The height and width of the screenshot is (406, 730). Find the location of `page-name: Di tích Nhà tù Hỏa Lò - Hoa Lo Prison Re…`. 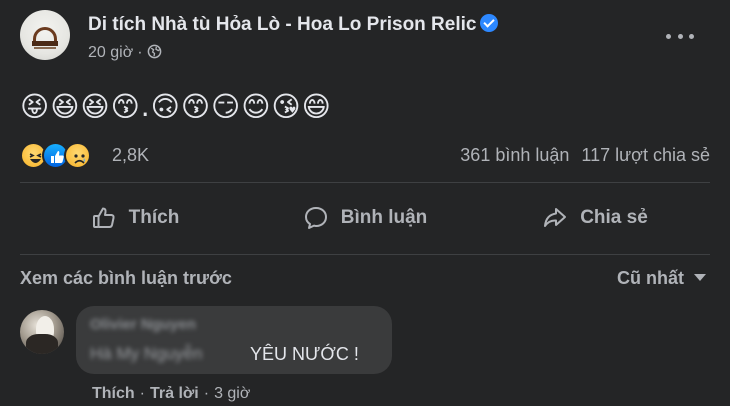

page-name: Di tích Nhà tù Hỏa Lò - Hoa Lo Prison Re… is located at coordinates (293, 25).